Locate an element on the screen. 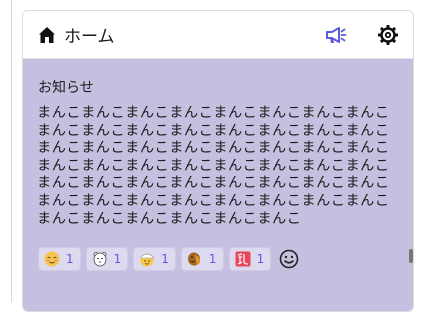 The image size is (424, 312). announcement-button is located at coordinates (336, 35).